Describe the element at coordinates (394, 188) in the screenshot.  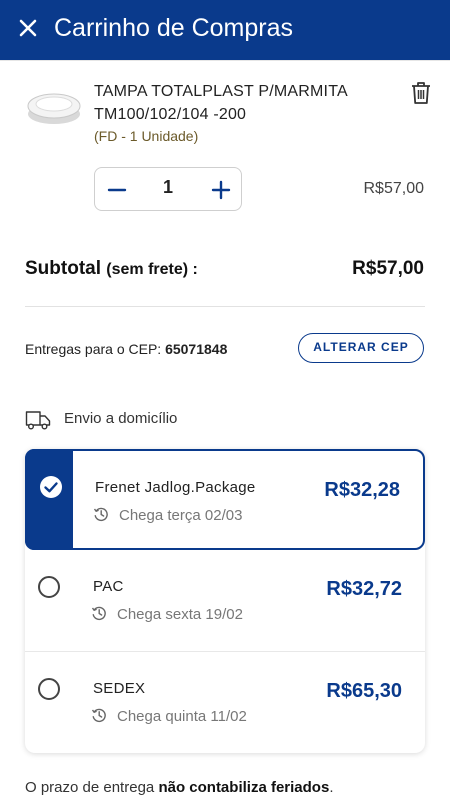
I see `product-price: R$57,00` at that location.